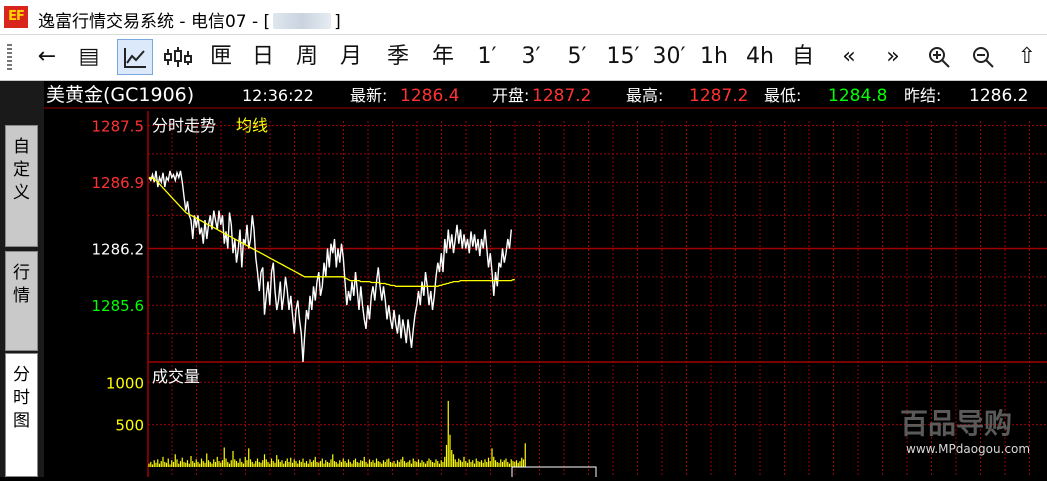  Describe the element at coordinates (129, 426) in the screenshot. I see `volume-tick-label: 500` at that location.